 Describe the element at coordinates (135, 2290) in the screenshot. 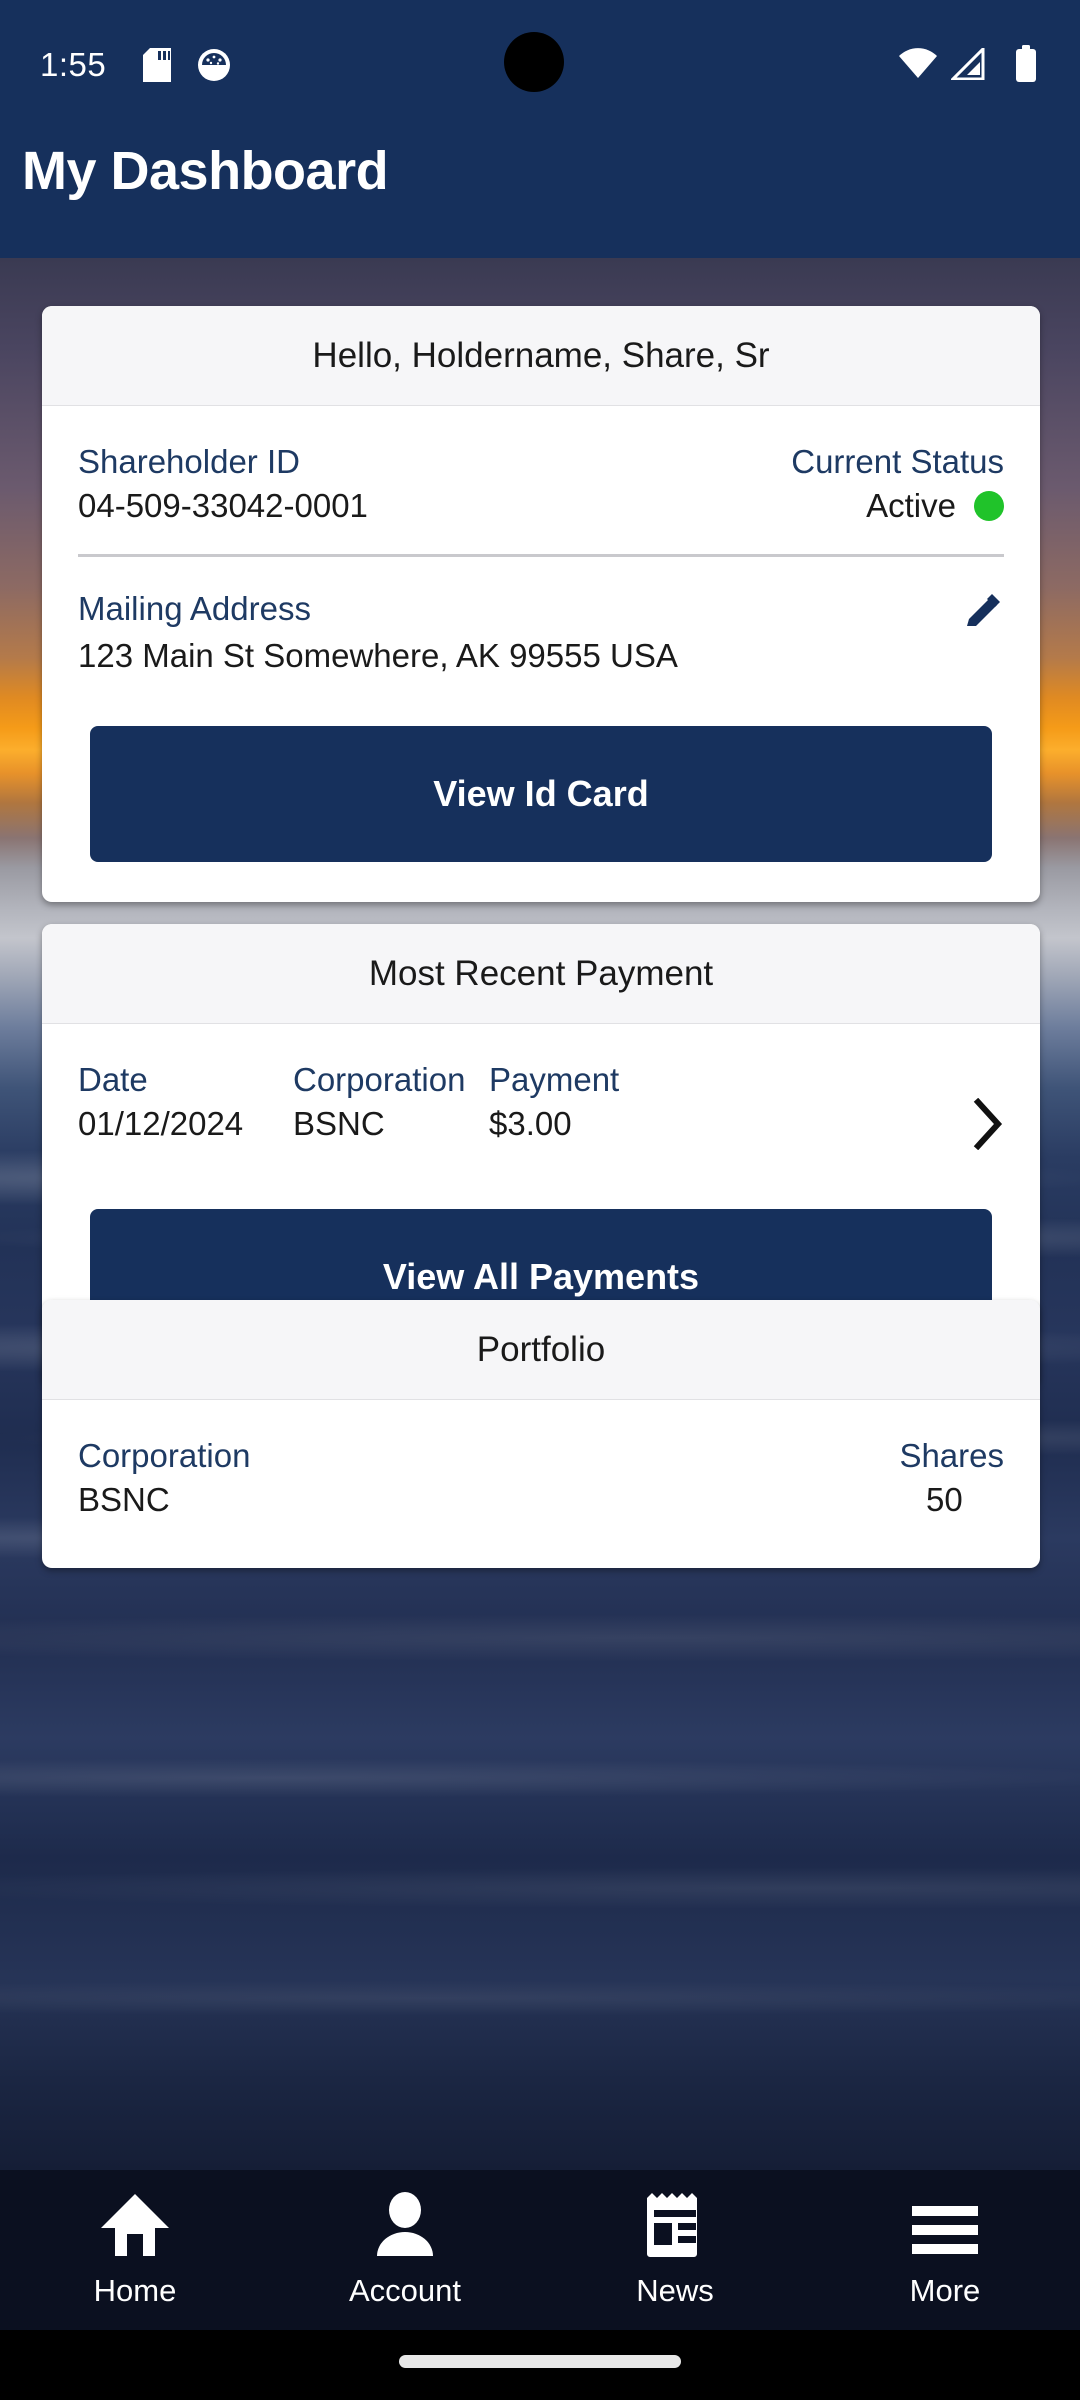

I see `nav-label-home: Home` at that location.